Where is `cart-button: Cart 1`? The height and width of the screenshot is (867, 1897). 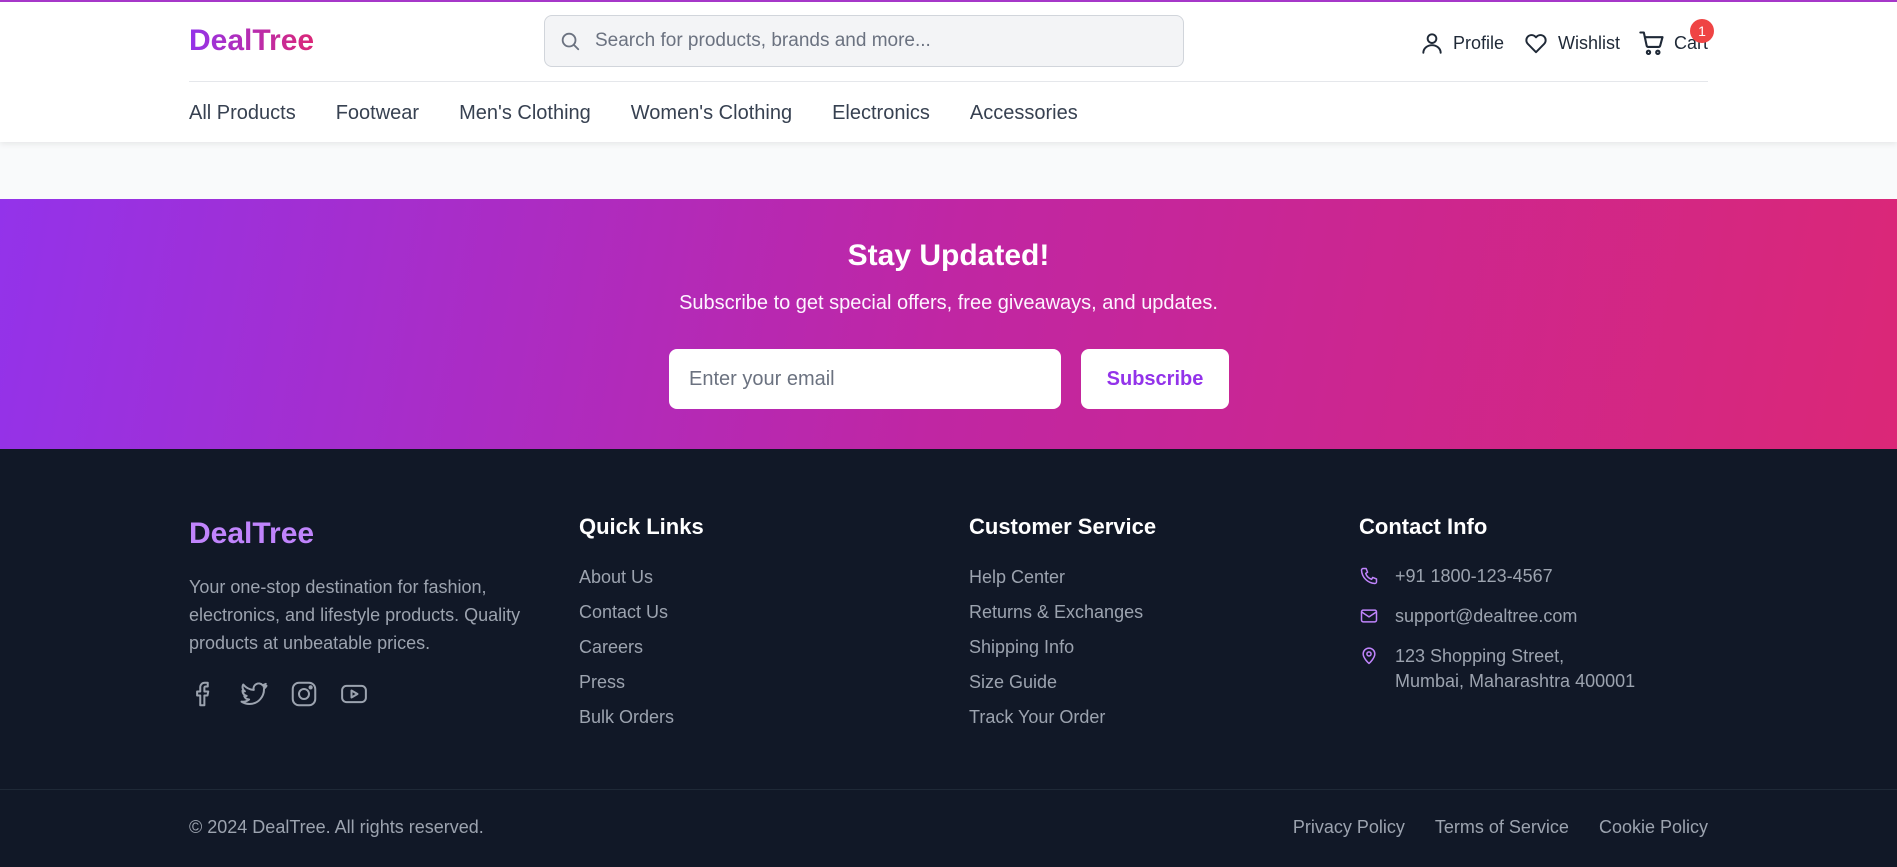
cart-button: Cart 1 is located at coordinates (1676, 38).